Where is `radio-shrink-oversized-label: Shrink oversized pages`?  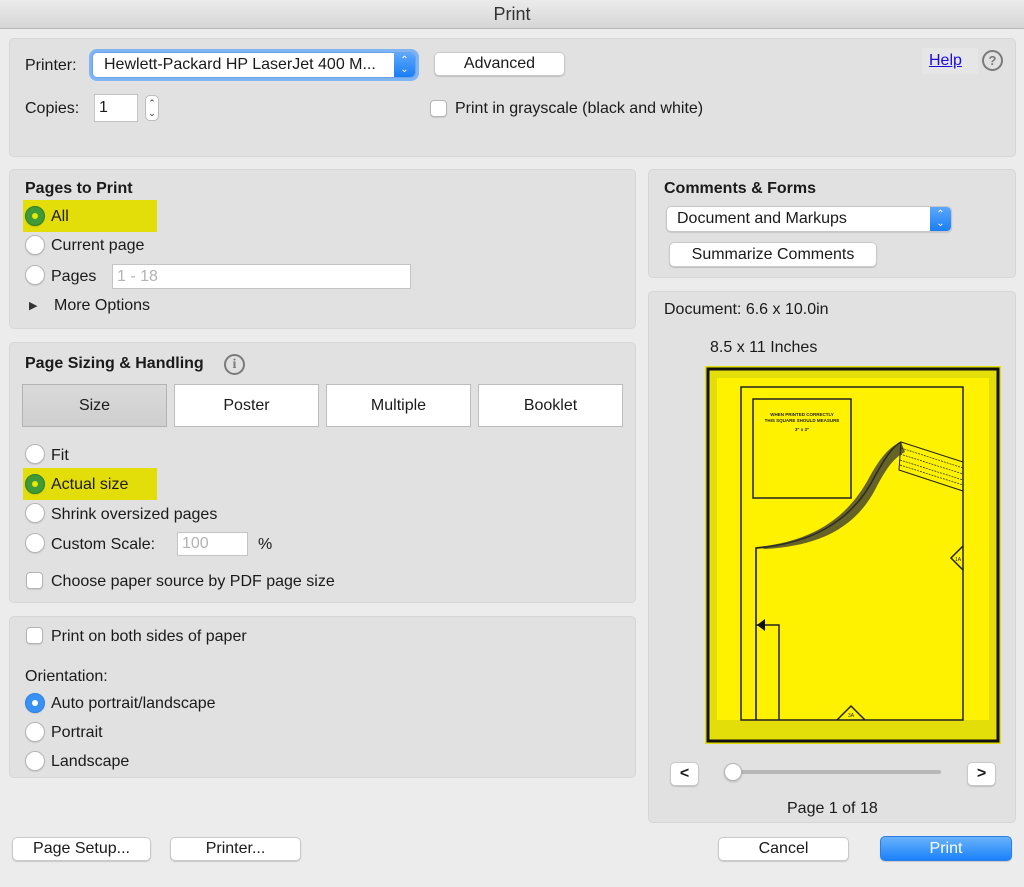
radio-shrink-oversized-label: Shrink oversized pages is located at coordinates (134, 514).